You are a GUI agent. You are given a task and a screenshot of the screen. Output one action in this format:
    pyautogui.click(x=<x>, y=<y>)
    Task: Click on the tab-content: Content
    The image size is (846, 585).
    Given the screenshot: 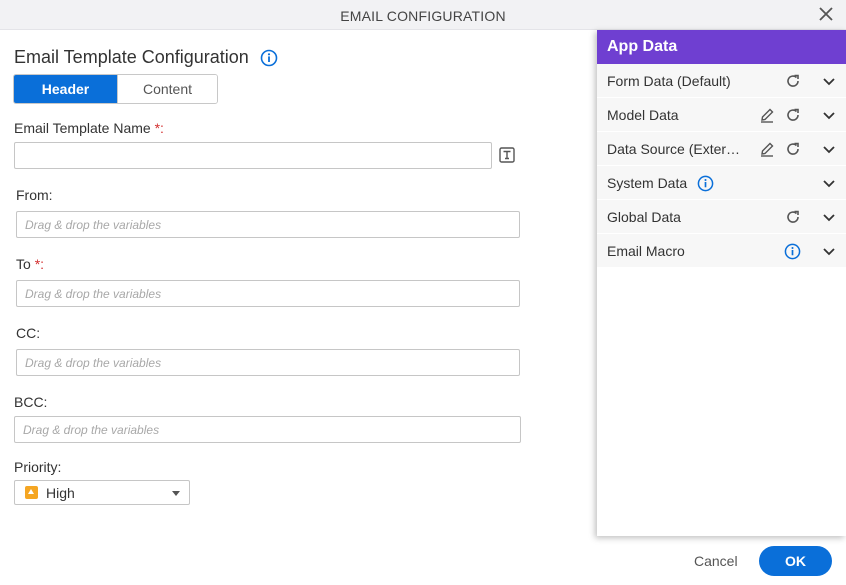 What is the action you would take?
    pyautogui.click(x=167, y=89)
    